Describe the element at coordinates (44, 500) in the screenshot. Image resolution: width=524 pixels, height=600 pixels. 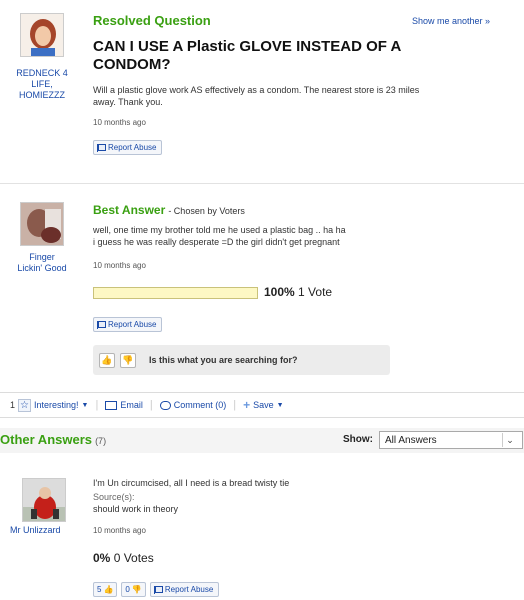
I see `other-answerer-avatar` at that location.